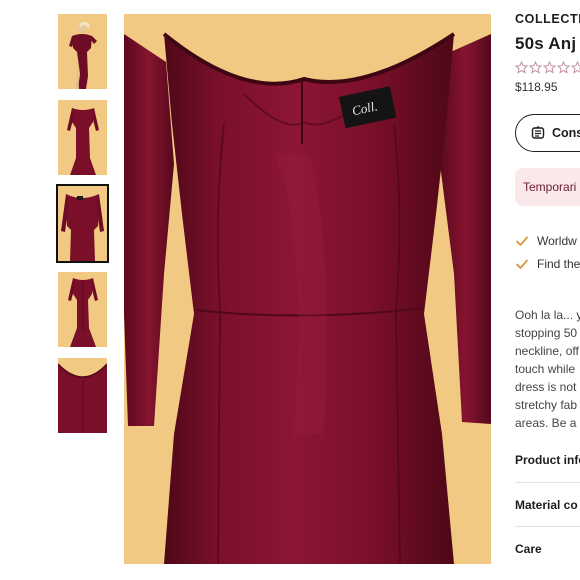 The width and height of the screenshot is (580, 580). What do you see at coordinates (558, 264) in the screenshot?
I see `feature-label: Find the` at bounding box center [558, 264].